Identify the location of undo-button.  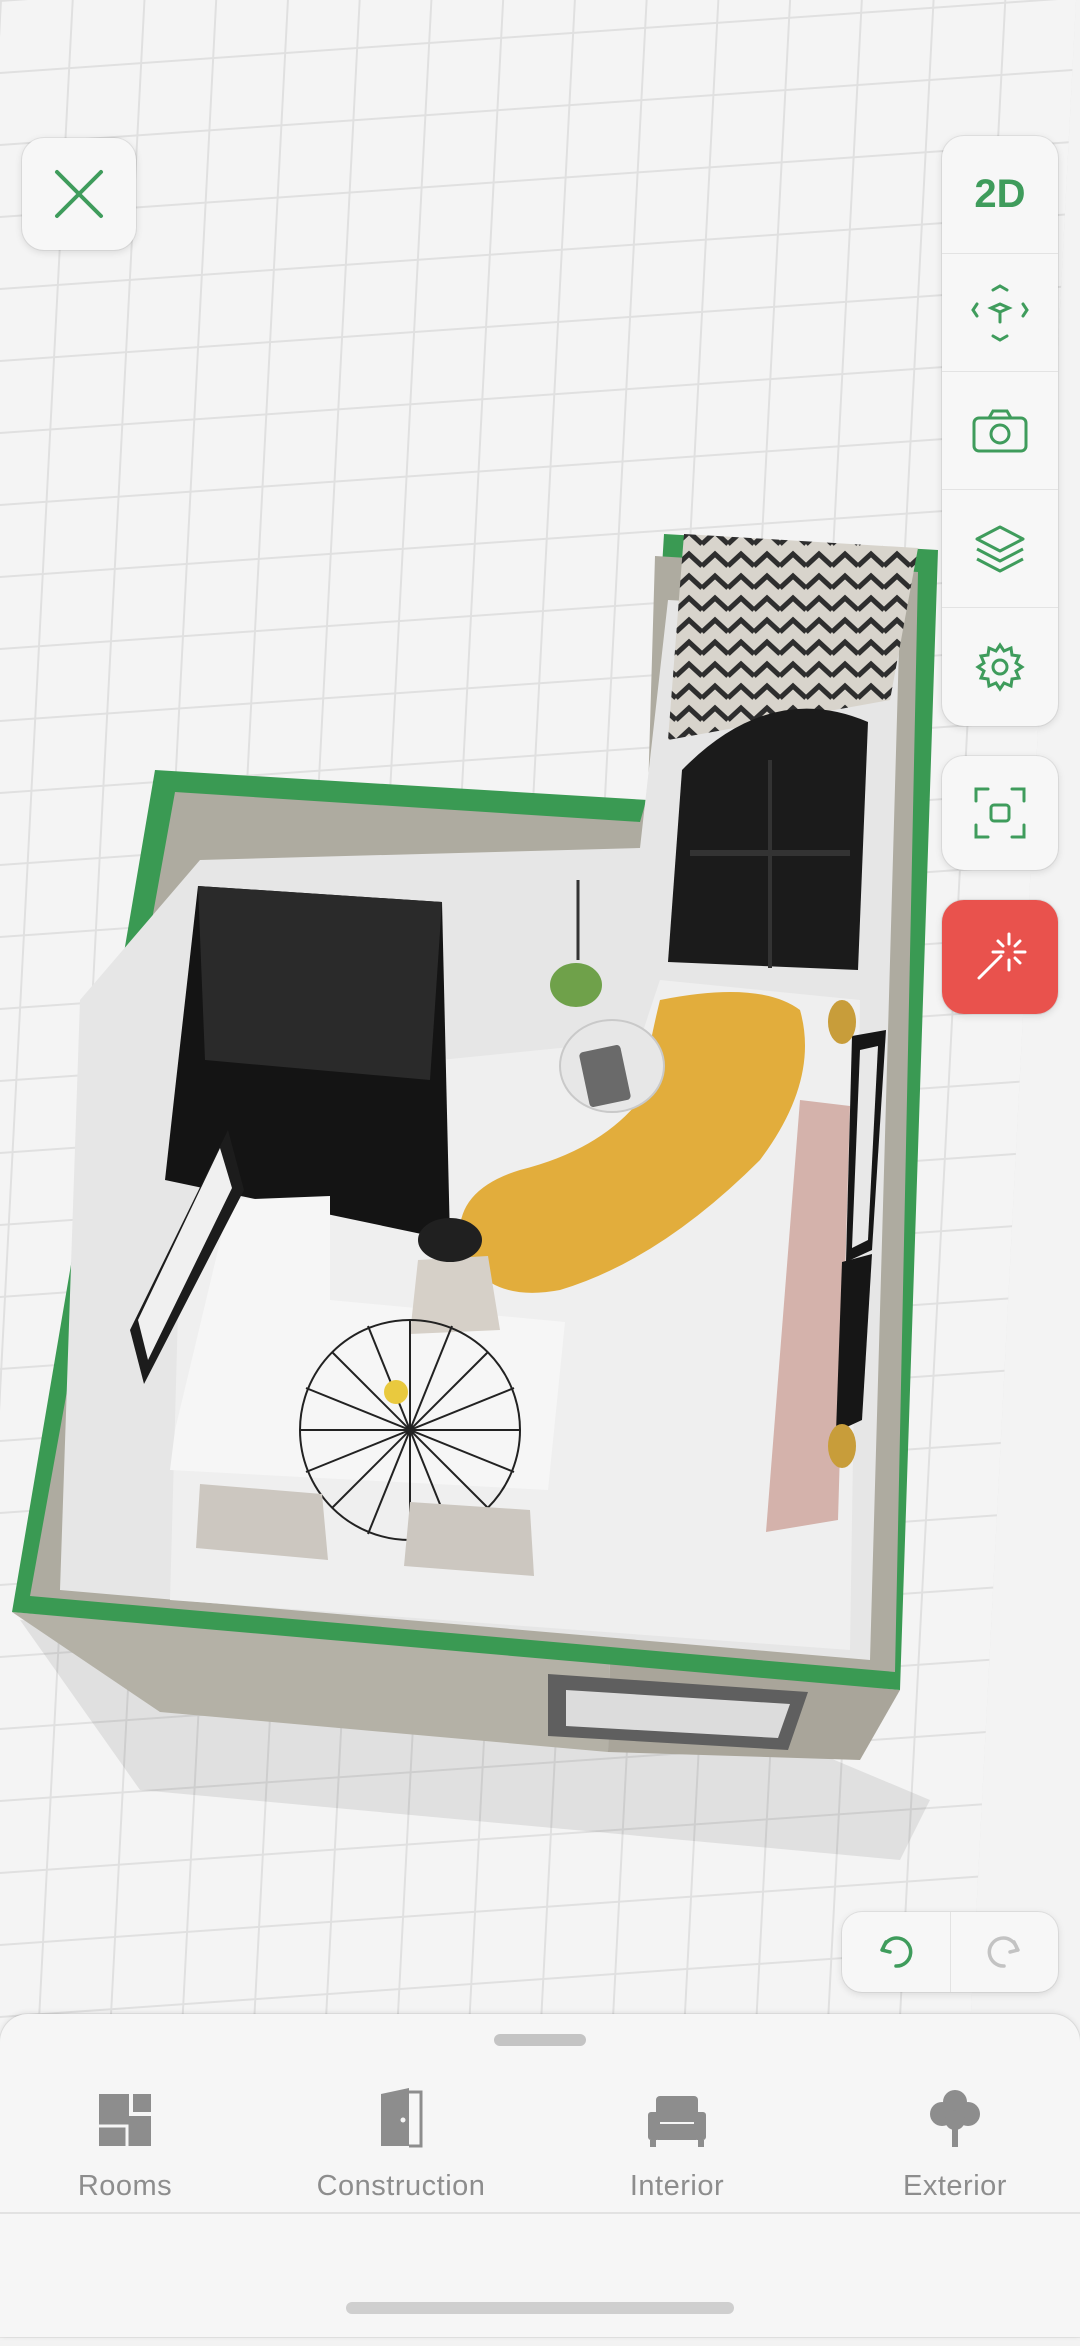
(896, 1952).